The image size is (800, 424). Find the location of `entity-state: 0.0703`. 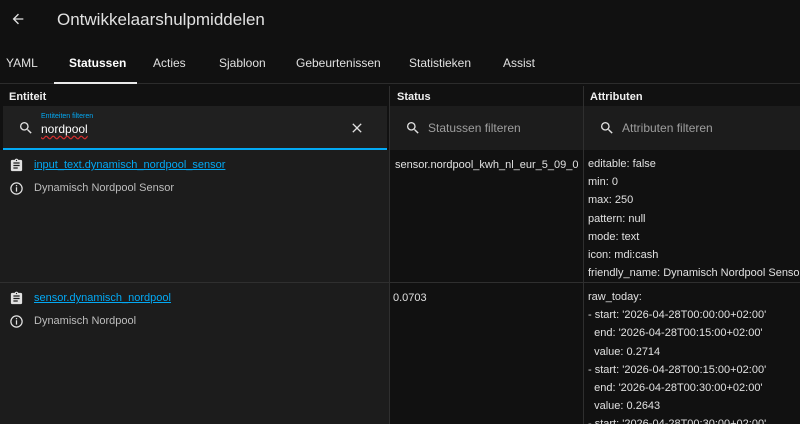

entity-state: 0.0703 is located at coordinates (410, 298).